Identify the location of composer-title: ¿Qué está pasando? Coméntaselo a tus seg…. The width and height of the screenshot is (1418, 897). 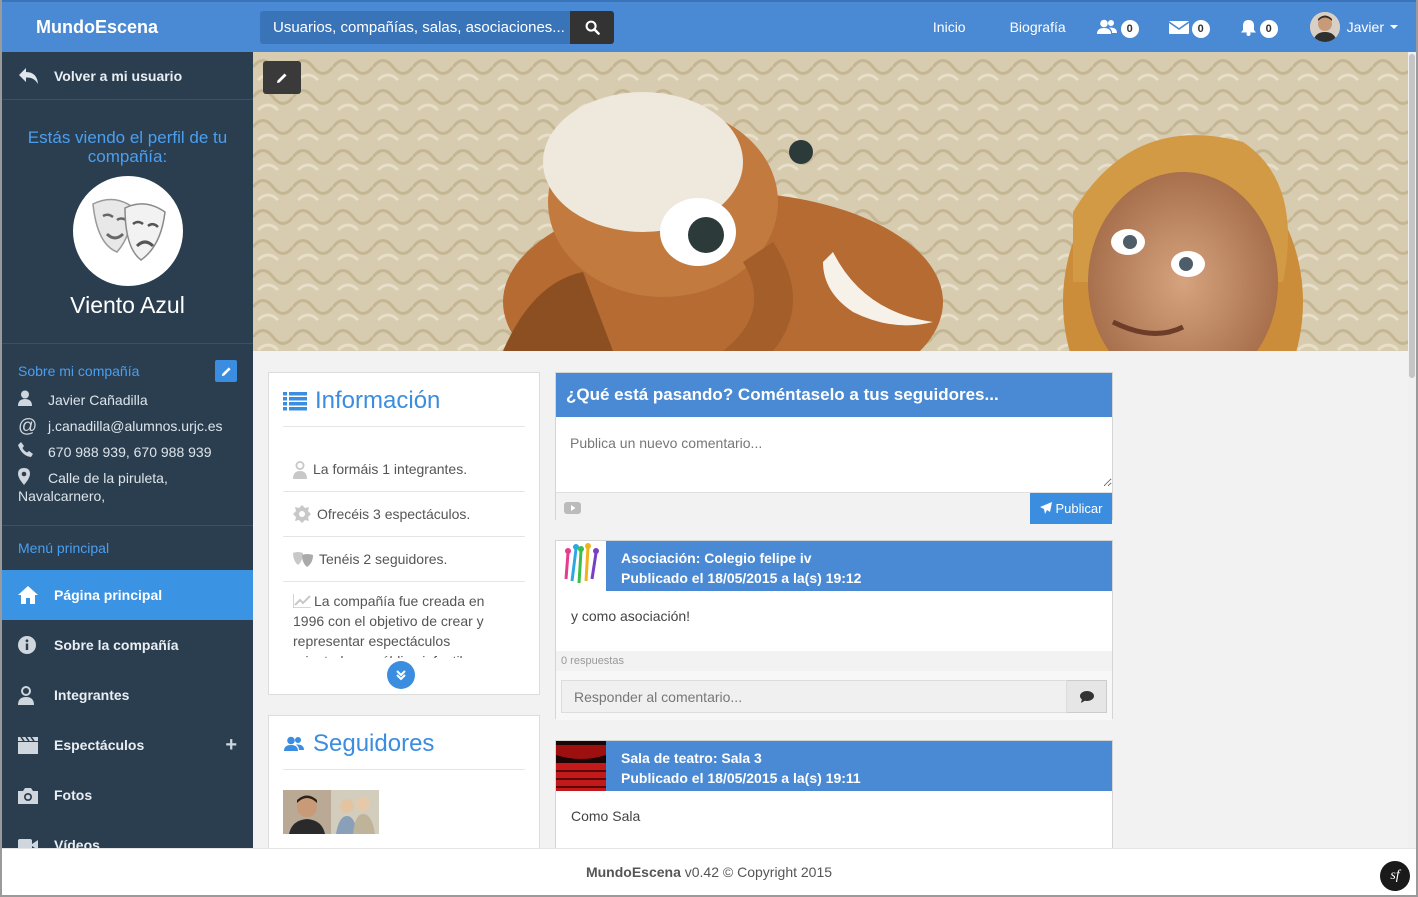
(834, 395).